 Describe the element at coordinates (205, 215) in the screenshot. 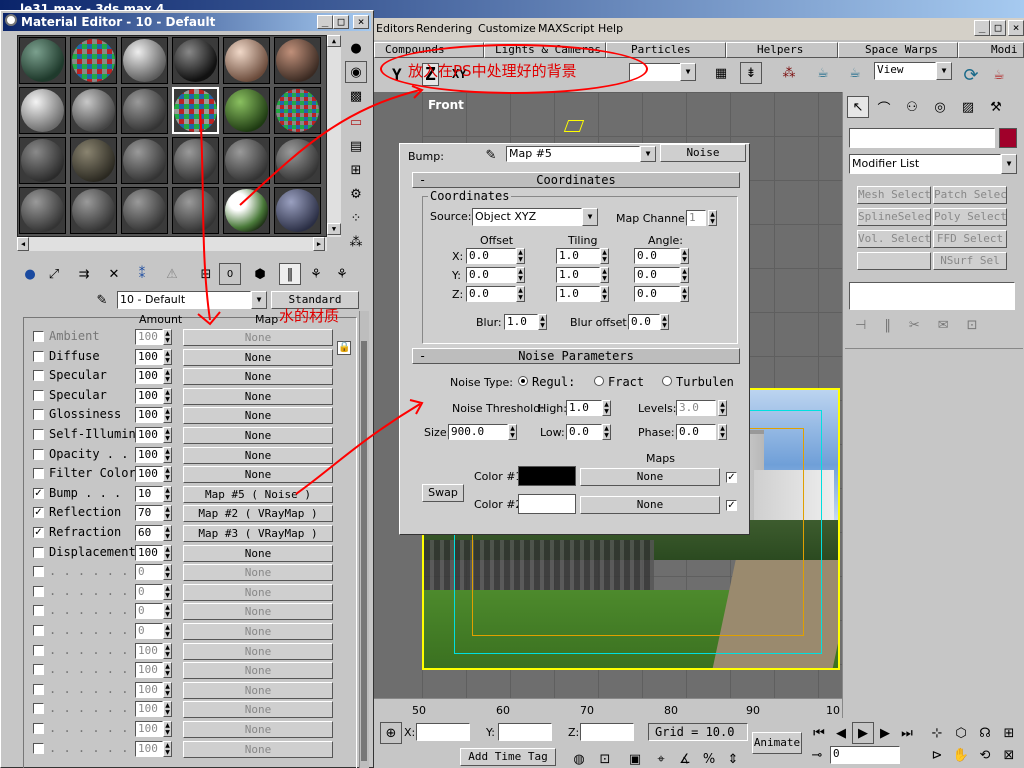

I see `arrow-to-water` at that location.